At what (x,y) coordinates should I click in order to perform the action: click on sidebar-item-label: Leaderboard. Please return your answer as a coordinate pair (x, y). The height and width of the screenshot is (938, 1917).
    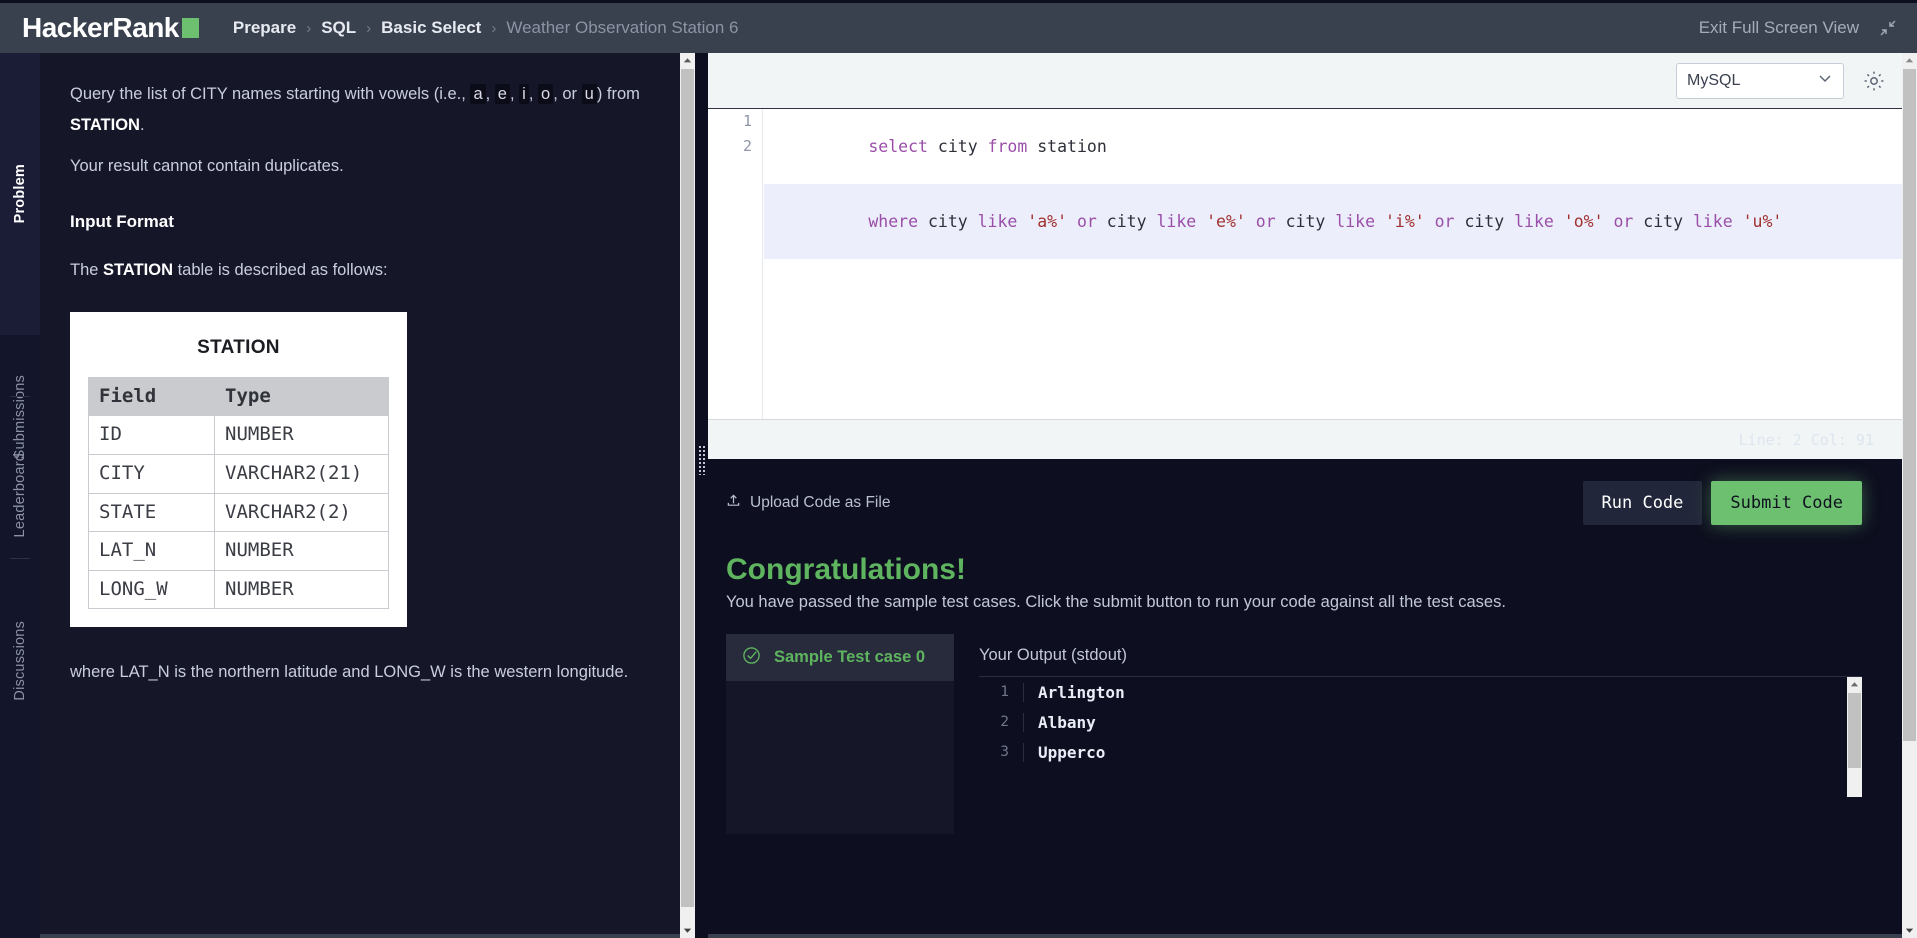
    Looking at the image, I should click on (20, 495).